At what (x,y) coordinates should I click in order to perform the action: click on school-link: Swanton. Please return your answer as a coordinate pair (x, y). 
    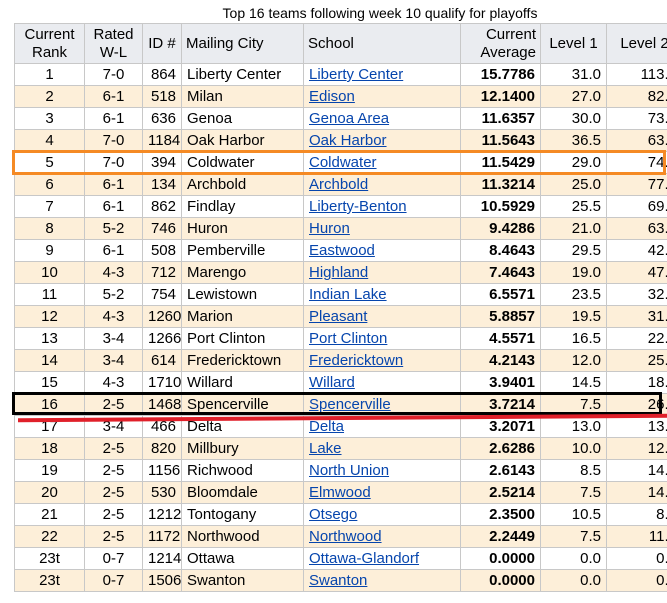
    Looking at the image, I should click on (338, 580).